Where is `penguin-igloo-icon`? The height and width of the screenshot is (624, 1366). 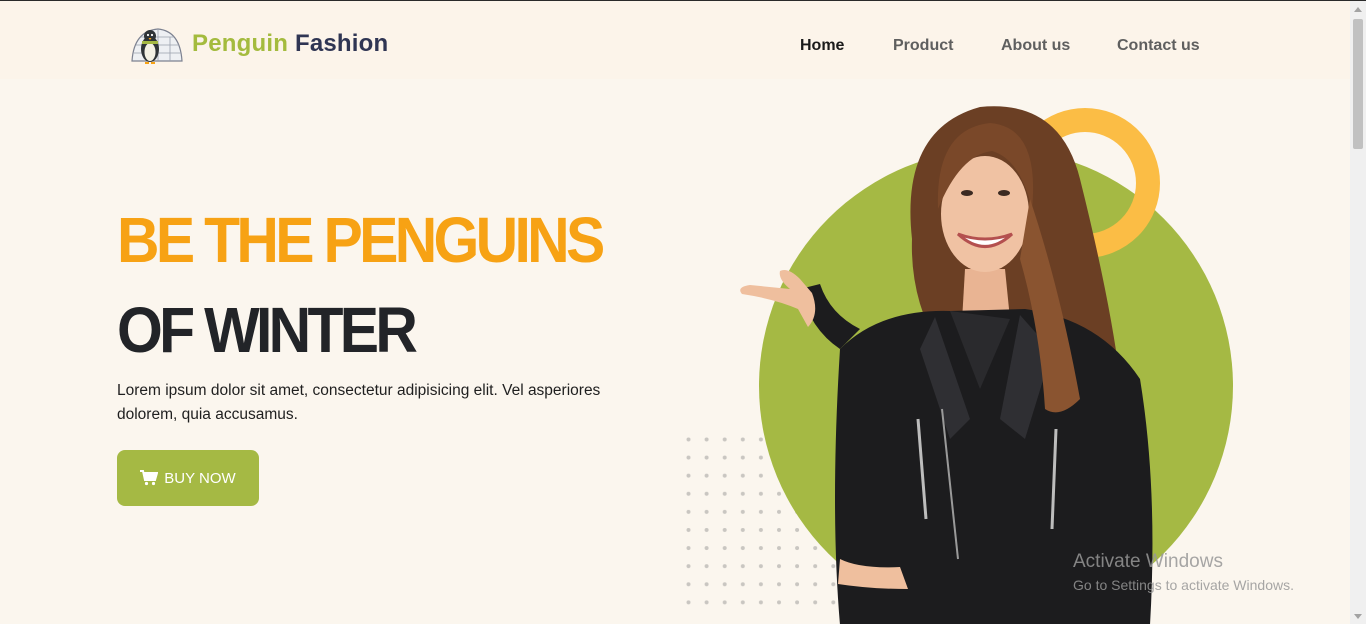 penguin-igloo-icon is located at coordinates (157, 46).